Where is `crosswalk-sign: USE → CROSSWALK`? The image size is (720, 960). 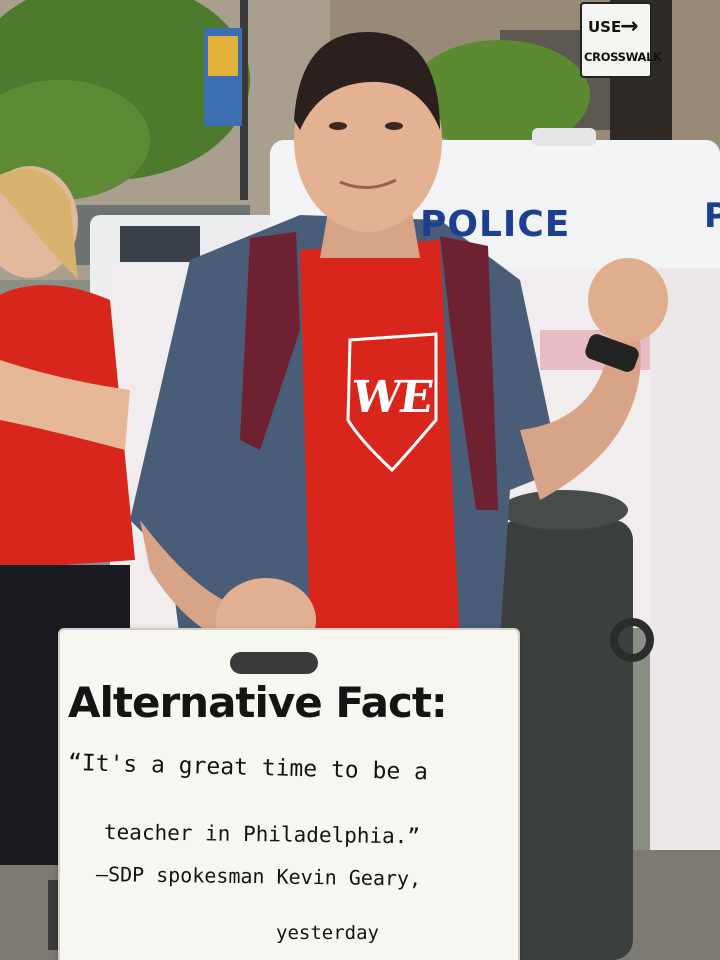 crosswalk-sign: USE → CROSSWALK is located at coordinates (621, 40).